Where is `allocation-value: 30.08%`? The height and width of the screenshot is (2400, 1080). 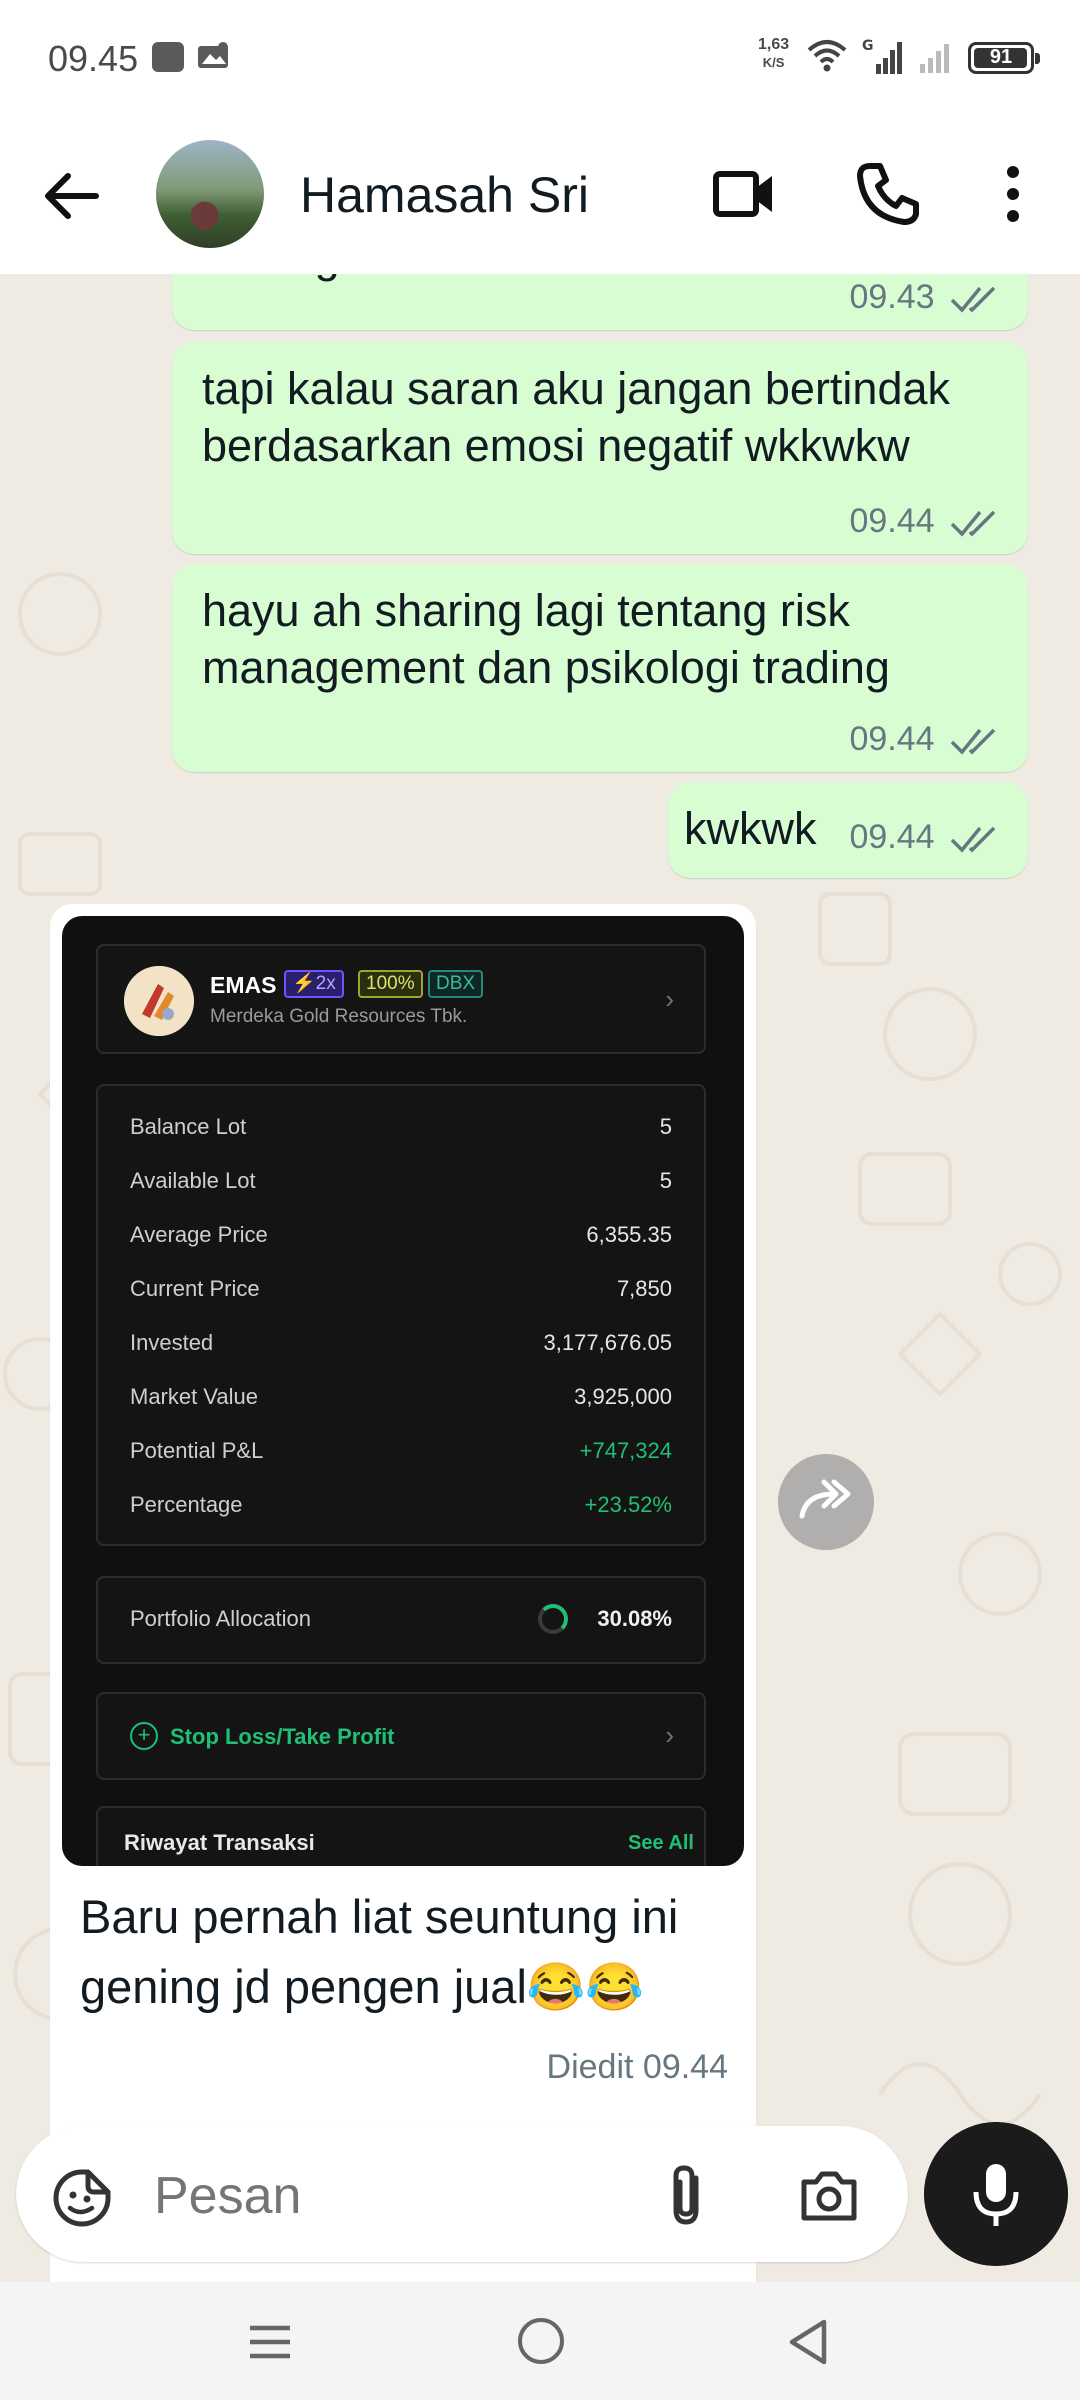
allocation-value: 30.08% is located at coordinates (634, 1618).